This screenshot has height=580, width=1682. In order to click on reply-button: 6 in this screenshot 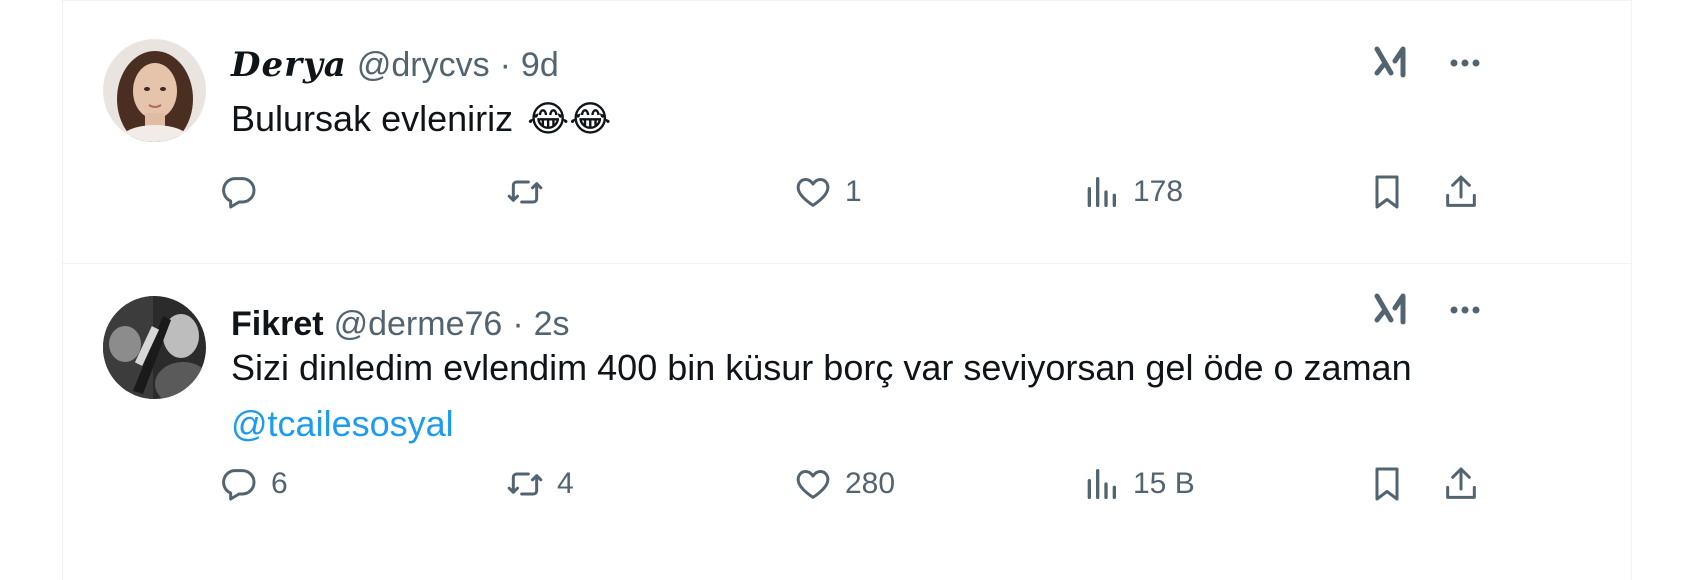, I will do `click(253, 484)`.